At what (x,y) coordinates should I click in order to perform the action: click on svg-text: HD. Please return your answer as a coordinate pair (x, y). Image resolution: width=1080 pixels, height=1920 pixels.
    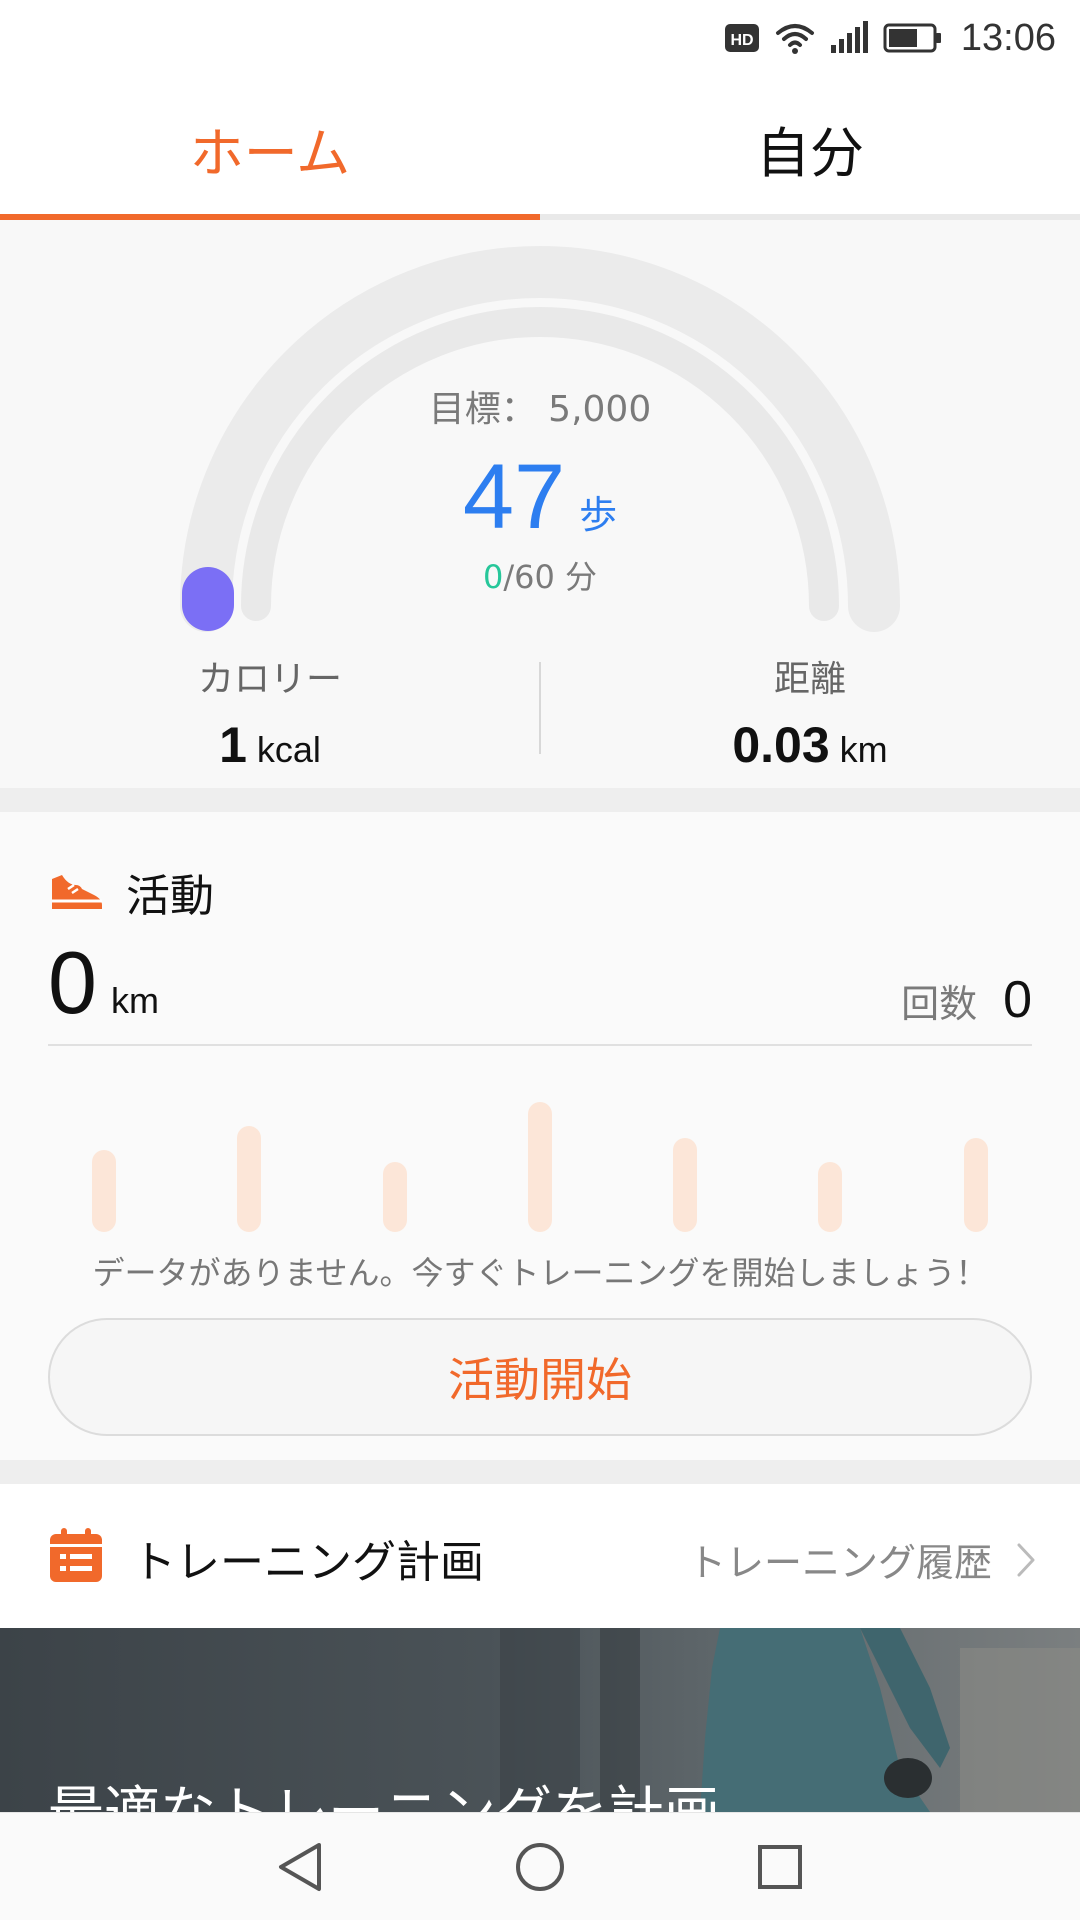
    Looking at the image, I should click on (741, 40).